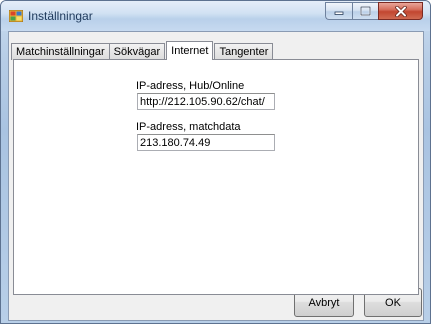 This screenshot has height=324, width=431. Describe the element at coordinates (206, 101) in the screenshot. I see `hub-address-input` at that location.